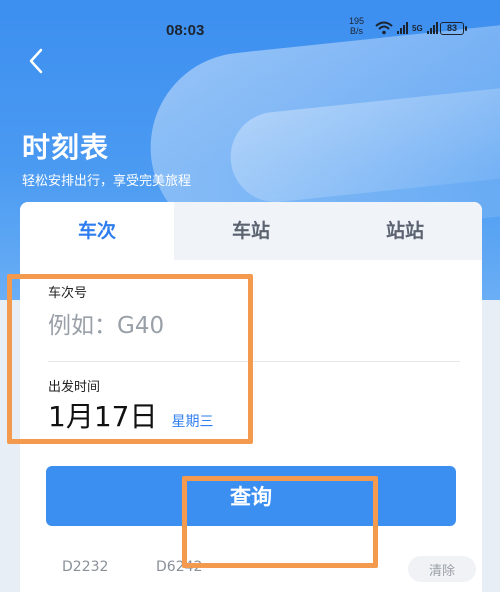  Describe the element at coordinates (417, 28) in the screenshot. I see `network-type: 5G` at that location.